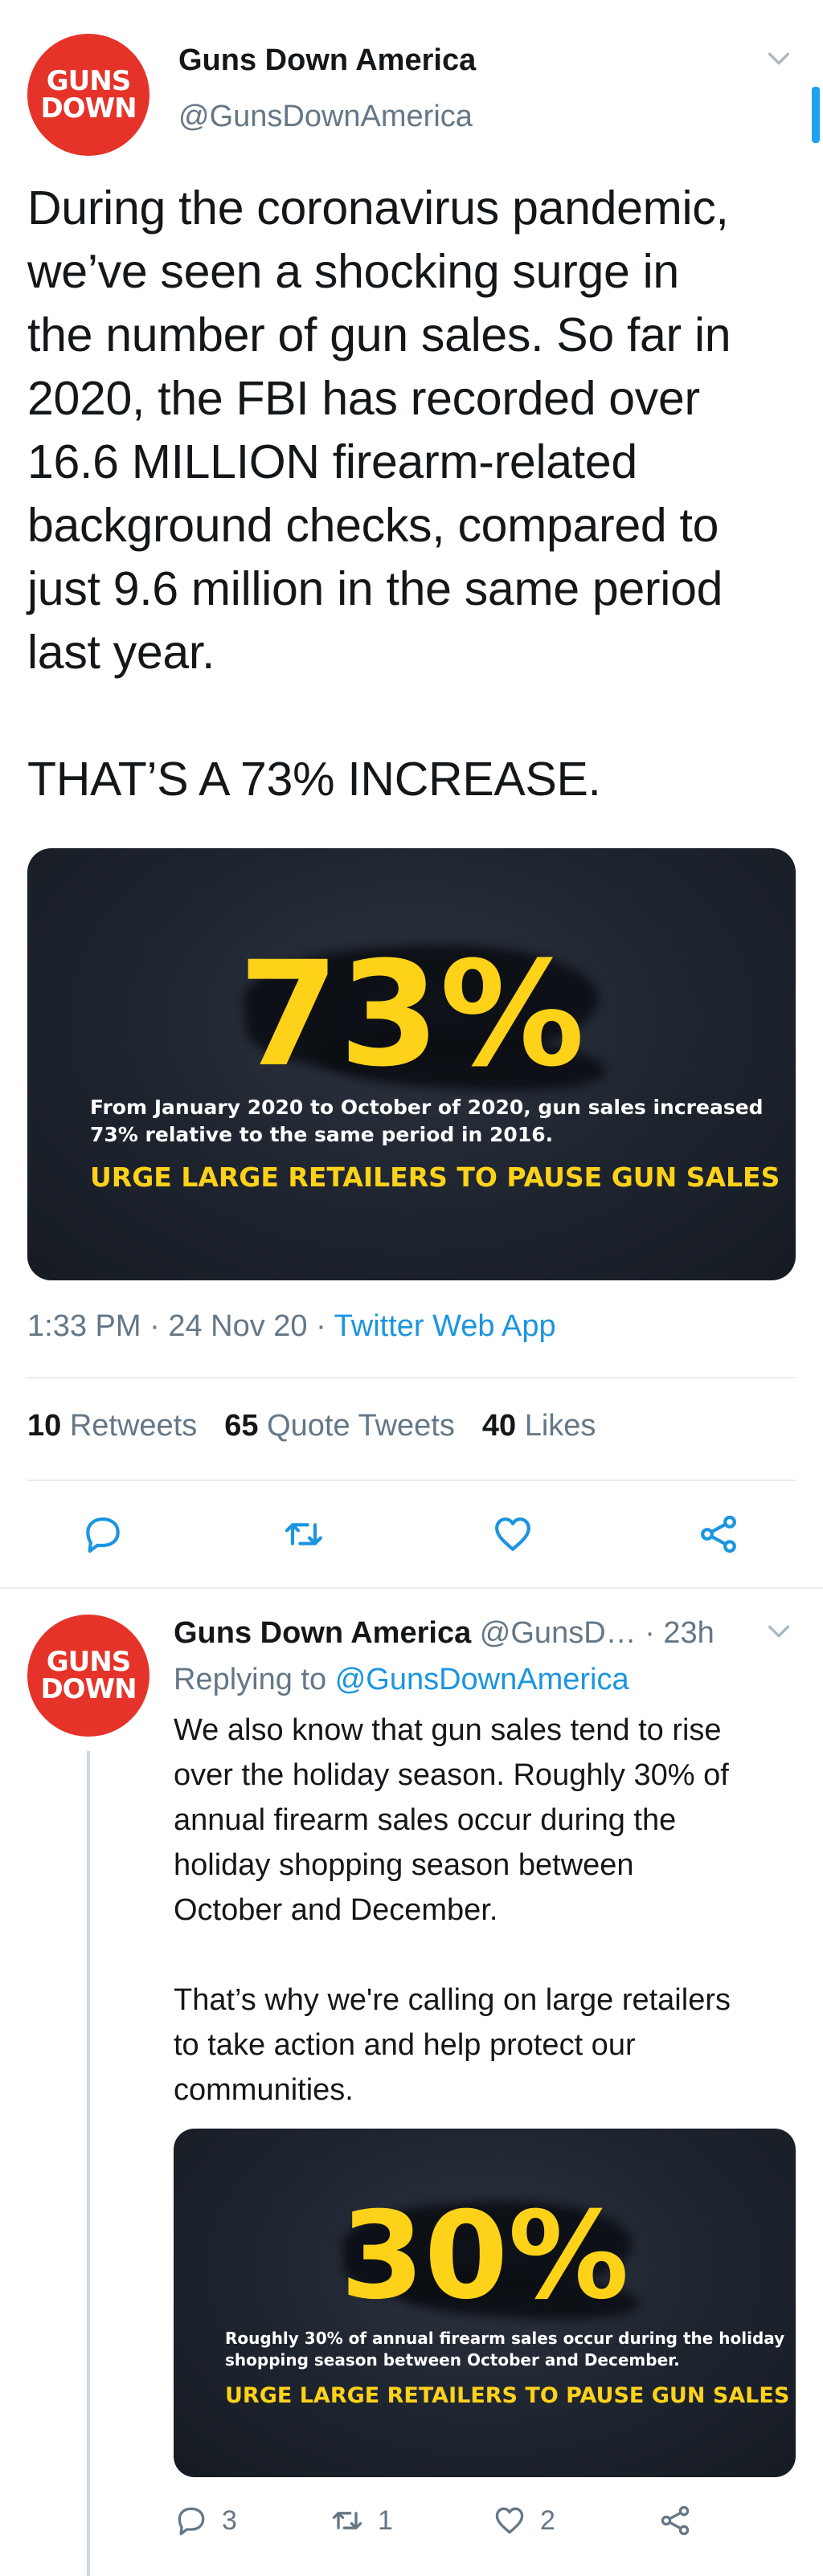  Describe the element at coordinates (361, 1426) in the screenshot. I see `quote-tweets-label: Quote Tweets` at that location.